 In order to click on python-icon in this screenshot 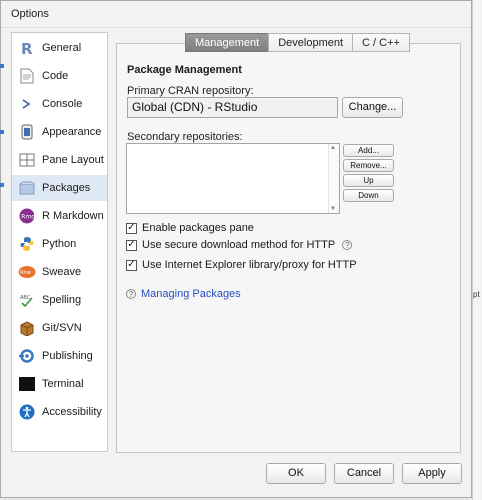, I will do `click(27, 244)`.